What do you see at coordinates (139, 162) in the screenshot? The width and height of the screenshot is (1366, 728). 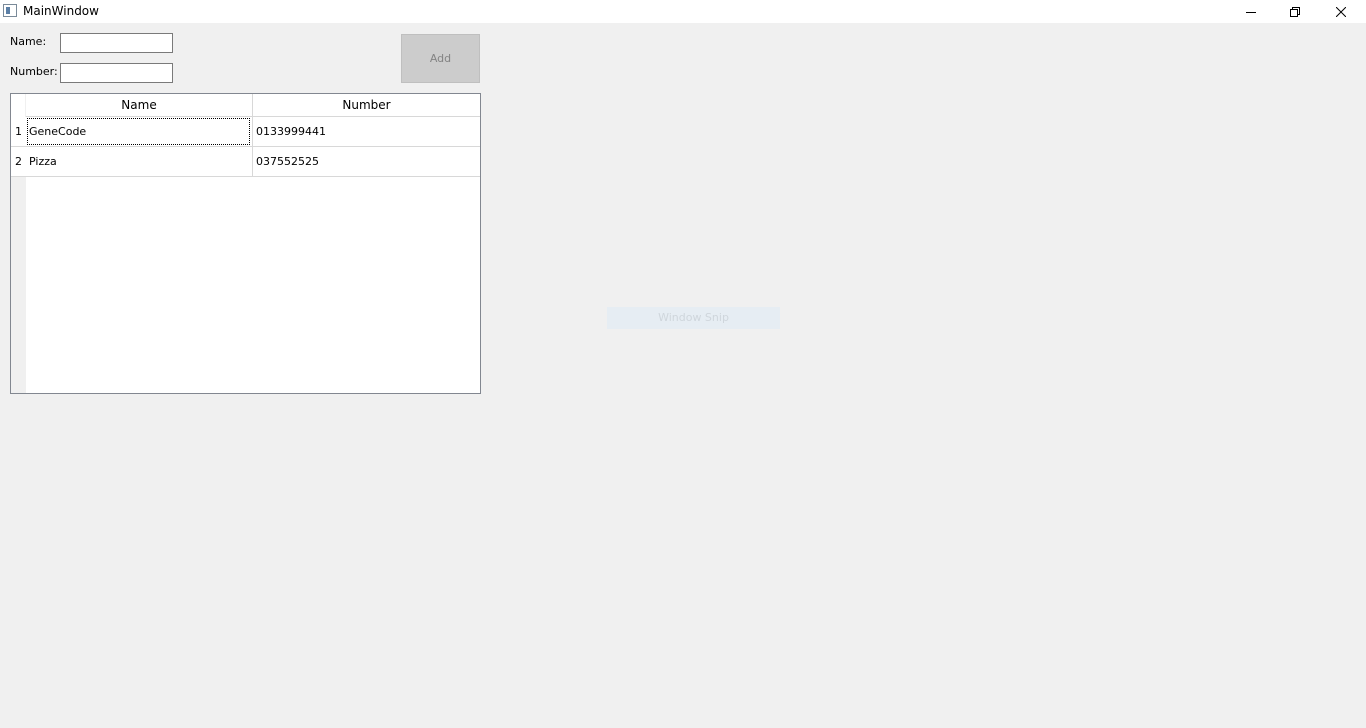 I see `cell-name: Pizza` at bounding box center [139, 162].